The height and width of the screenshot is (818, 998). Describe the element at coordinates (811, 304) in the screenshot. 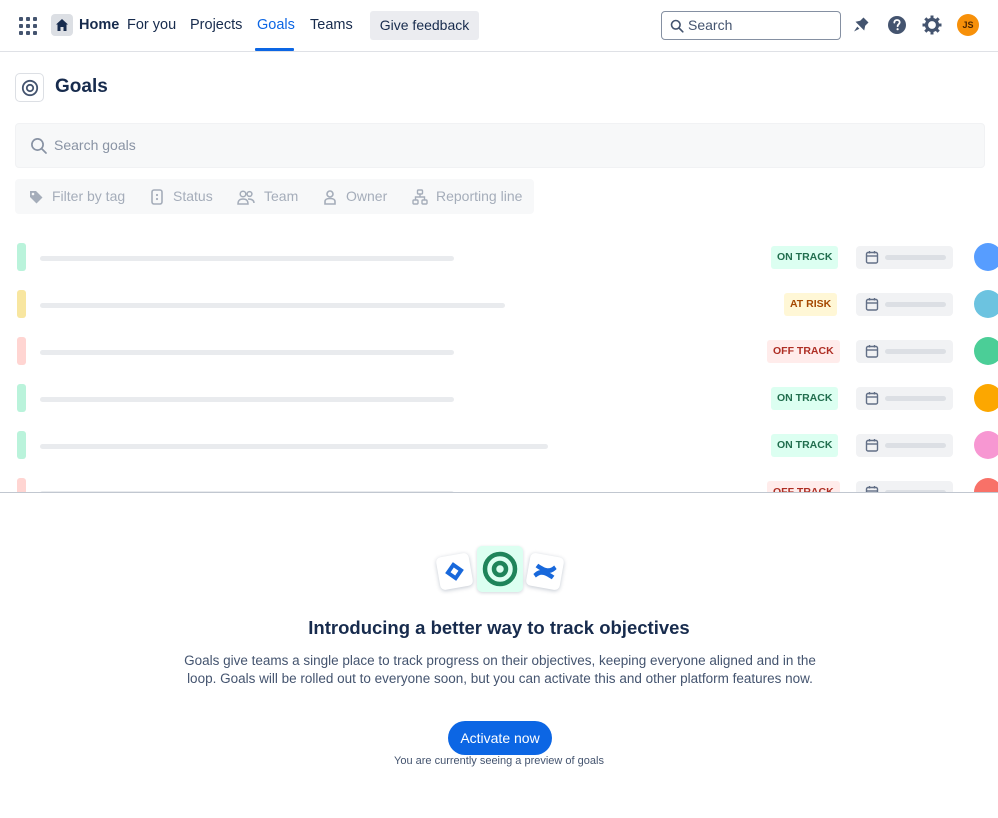

I see `status-lozenge: AT RISK` at that location.